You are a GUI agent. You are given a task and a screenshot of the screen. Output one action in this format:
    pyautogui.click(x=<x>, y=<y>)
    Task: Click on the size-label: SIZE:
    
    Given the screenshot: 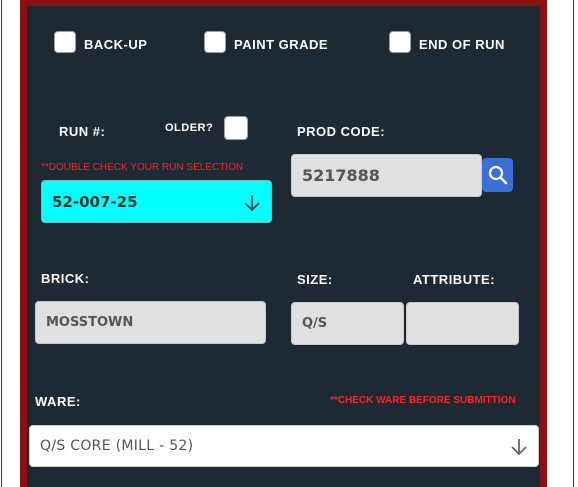 What is the action you would take?
    pyautogui.click(x=315, y=279)
    